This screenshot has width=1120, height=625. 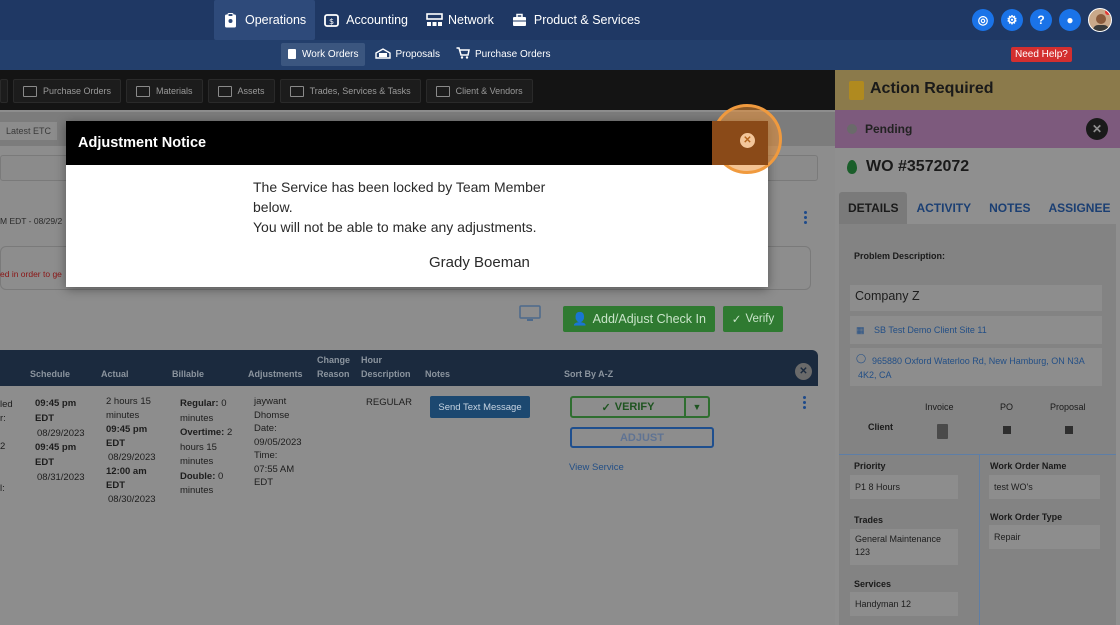 I want to click on date-range-text: M EDT - 08/29/2, so click(x=31, y=221).